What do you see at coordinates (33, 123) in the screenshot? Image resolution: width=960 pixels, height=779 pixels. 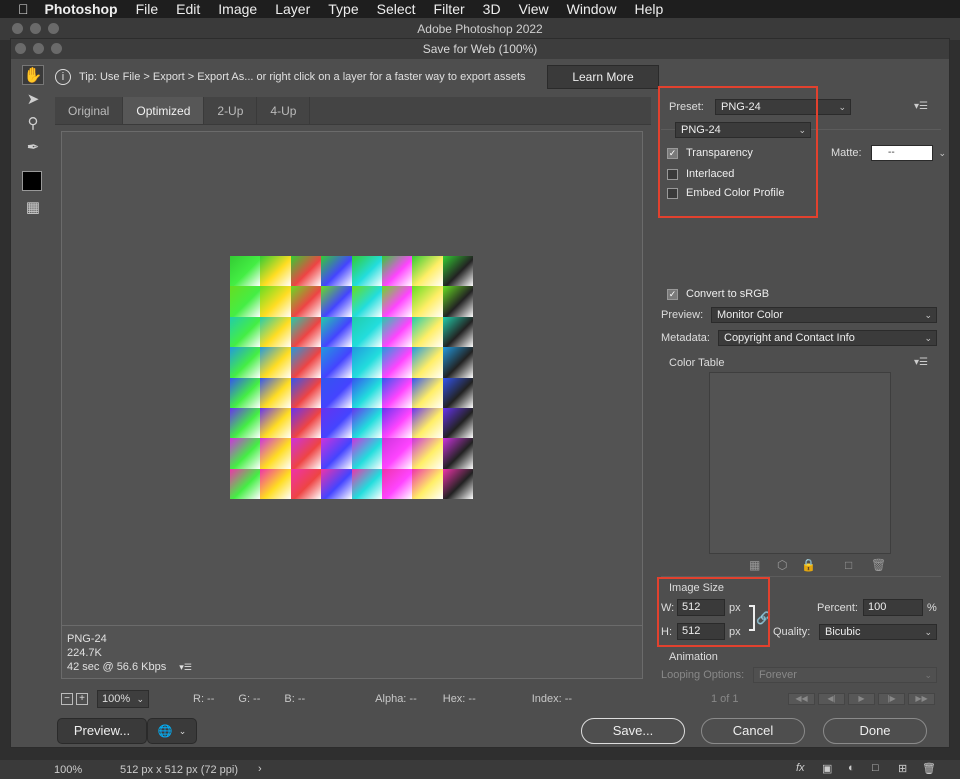 I see `zoom-tool-icon: ⚲` at bounding box center [33, 123].